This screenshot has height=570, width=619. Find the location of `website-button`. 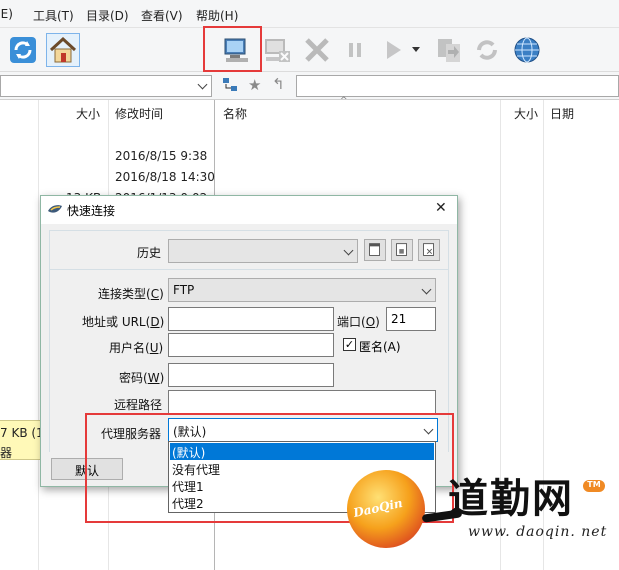

website-button is located at coordinates (527, 50).